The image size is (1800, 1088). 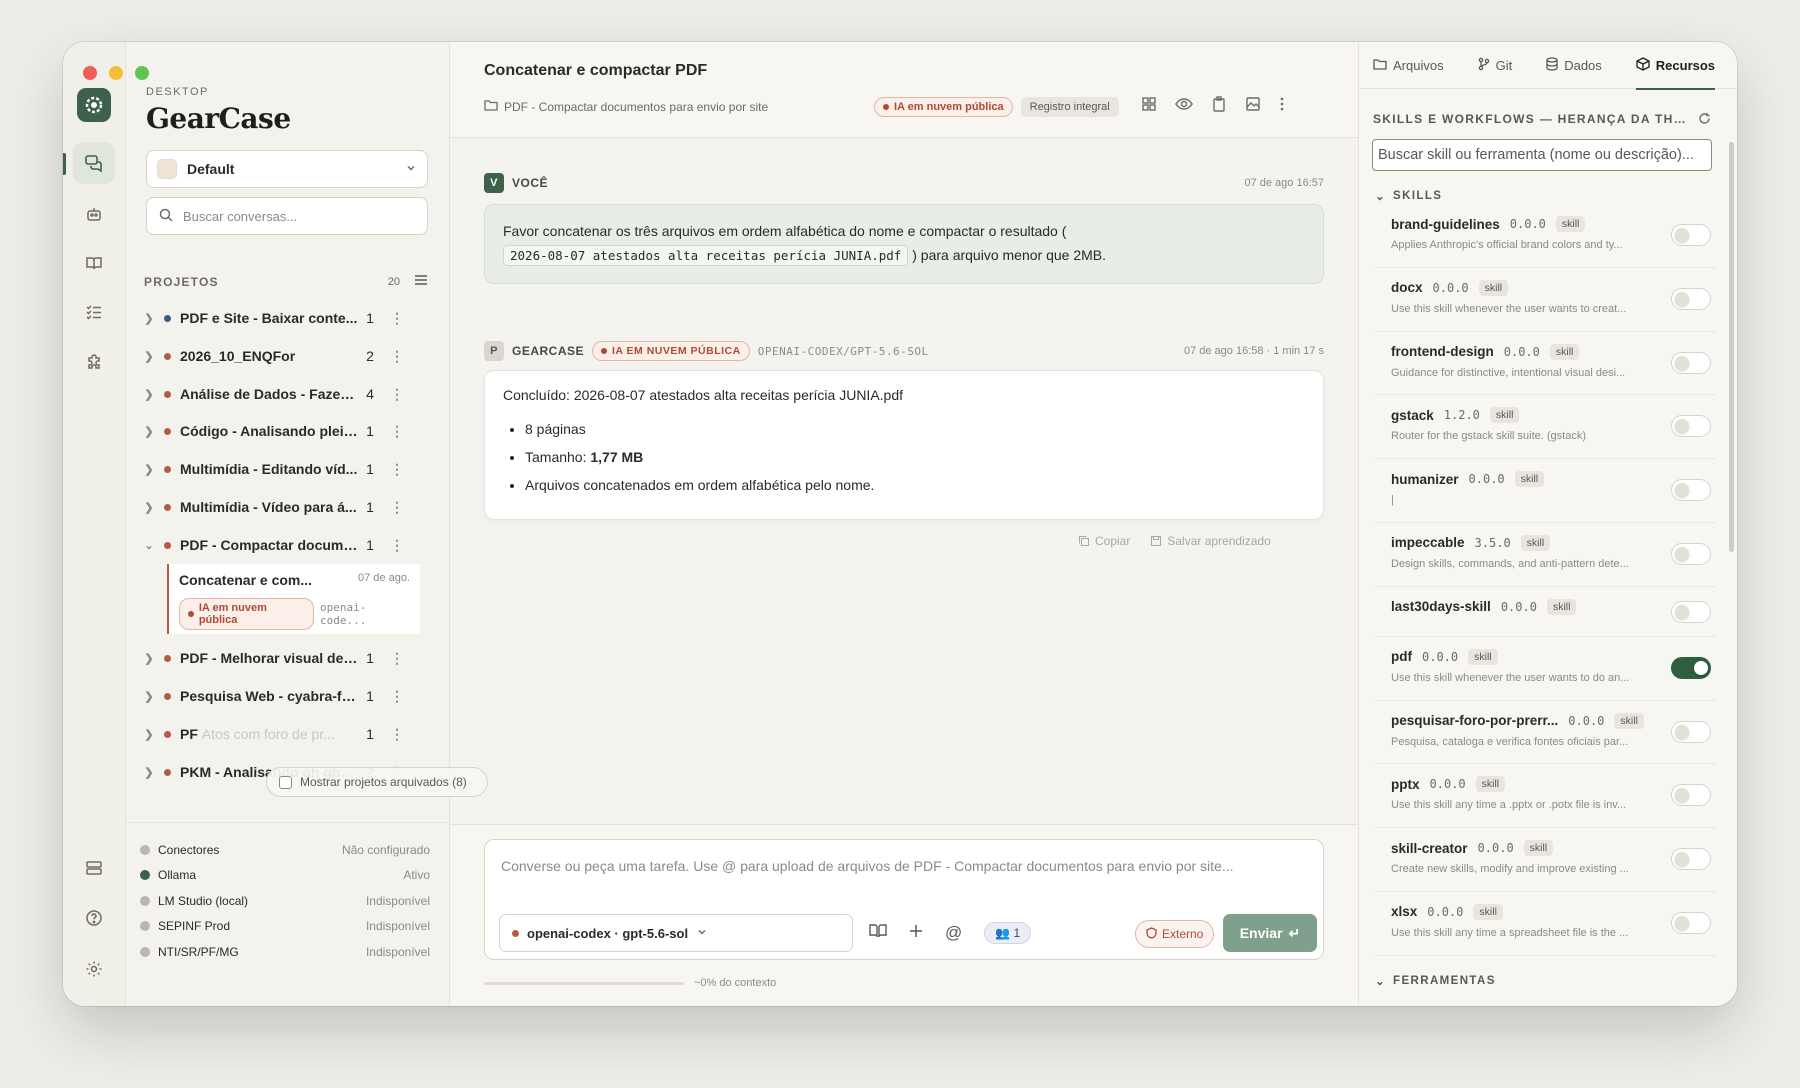 What do you see at coordinates (90, 73) in the screenshot?
I see `close-window-button` at bounding box center [90, 73].